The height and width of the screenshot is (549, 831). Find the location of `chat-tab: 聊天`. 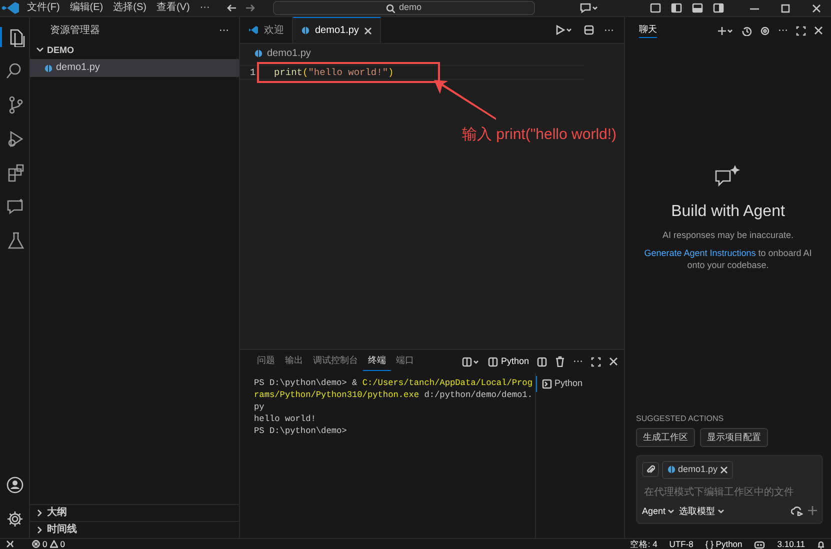

chat-tab: 聊天 is located at coordinates (648, 30).